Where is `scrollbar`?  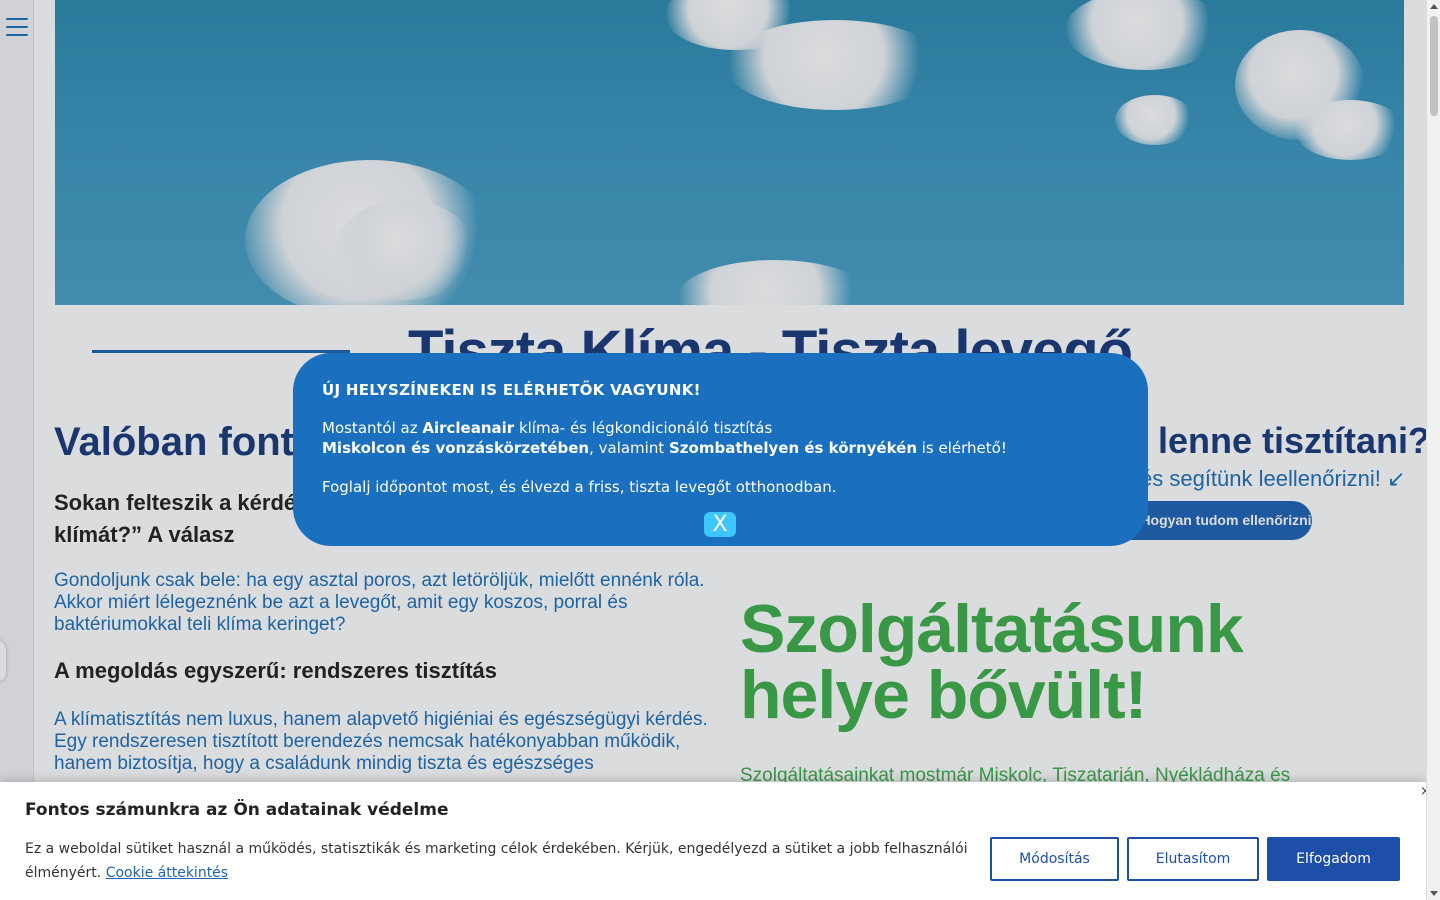 scrollbar is located at coordinates (1433, 450).